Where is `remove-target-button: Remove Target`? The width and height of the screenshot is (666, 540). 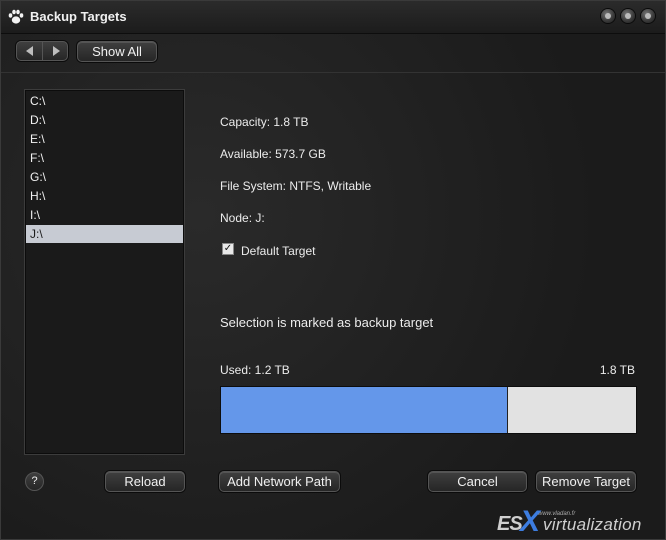
remove-target-button: Remove Target is located at coordinates (586, 481).